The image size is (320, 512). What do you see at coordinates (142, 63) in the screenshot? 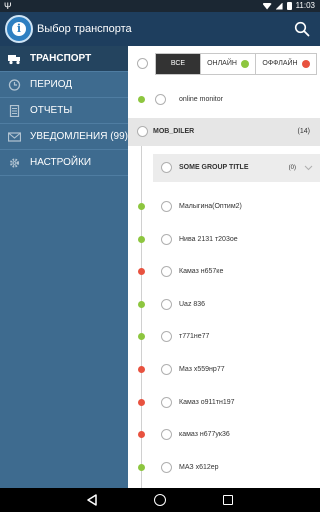
I see `select-all-radio` at bounding box center [142, 63].